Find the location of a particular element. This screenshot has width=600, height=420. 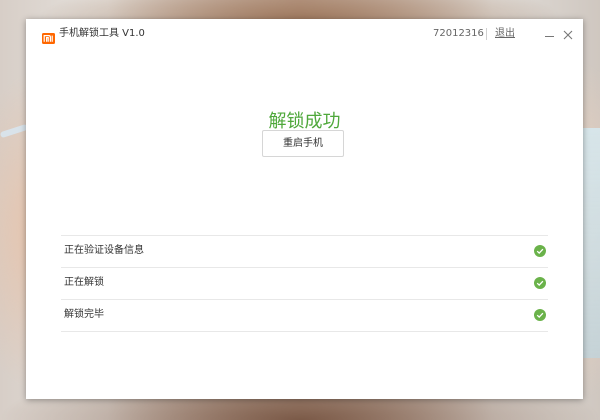

background-glass is located at coordinates (590, 243).